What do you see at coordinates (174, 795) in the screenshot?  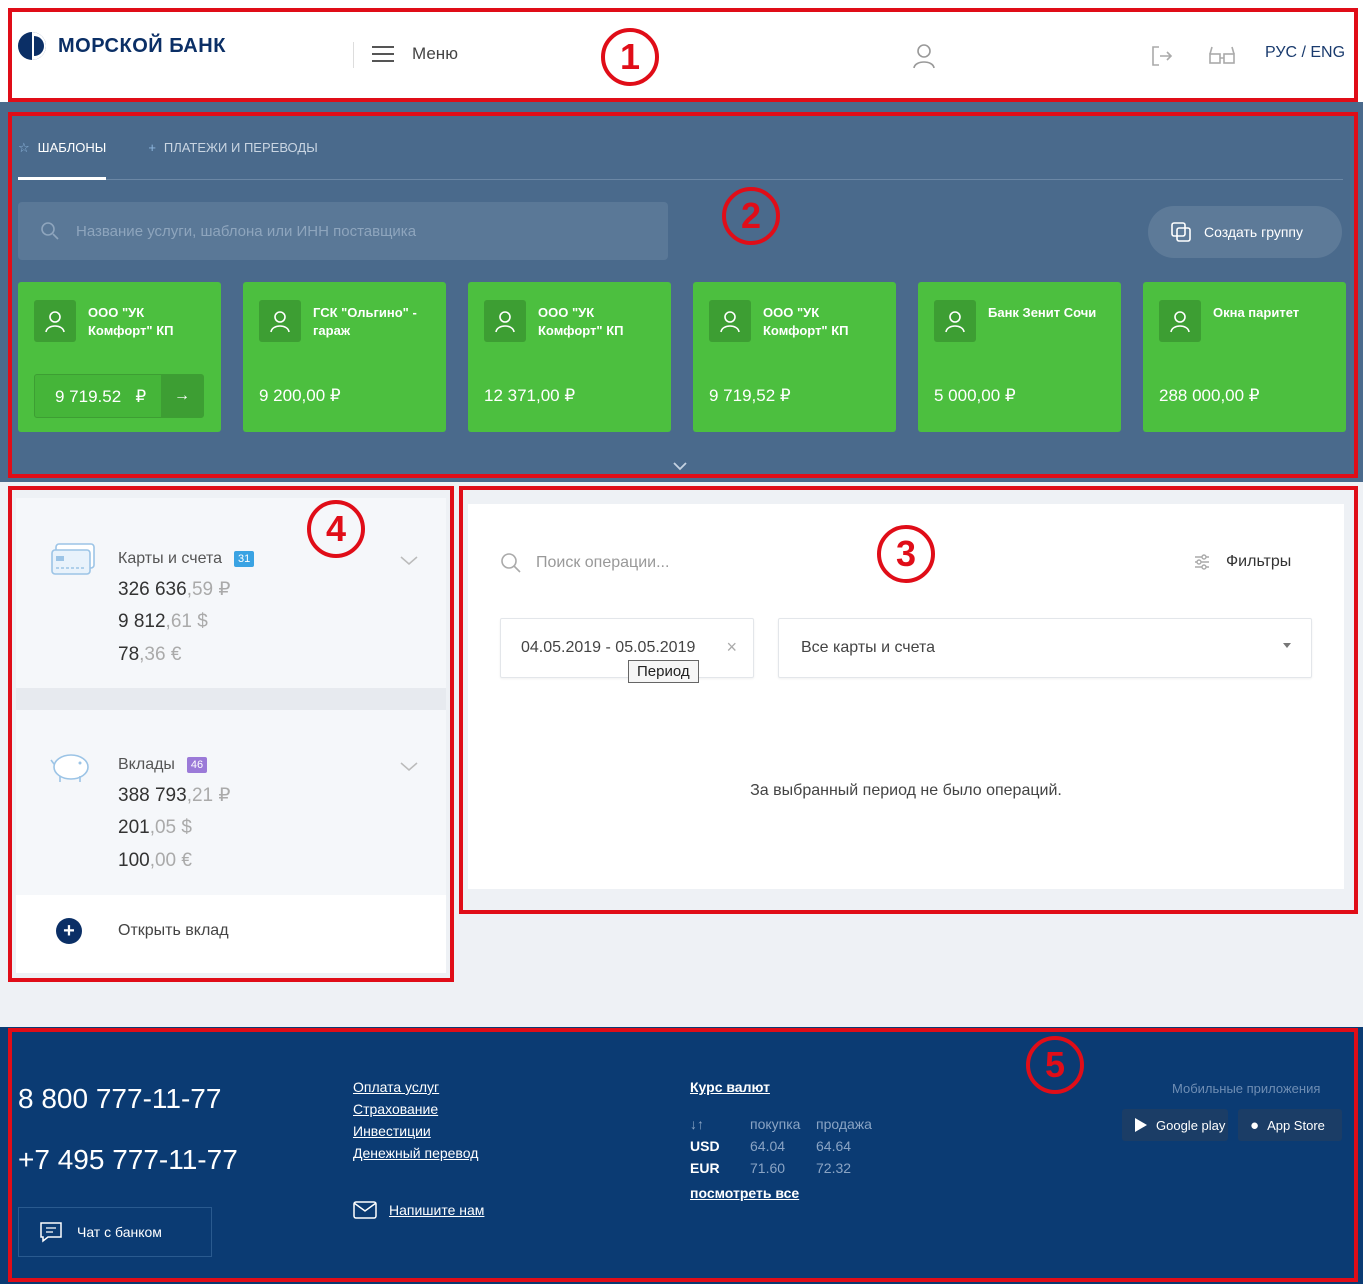 I see `deposit-balance-rub: 388 793,21 ₽` at bounding box center [174, 795].